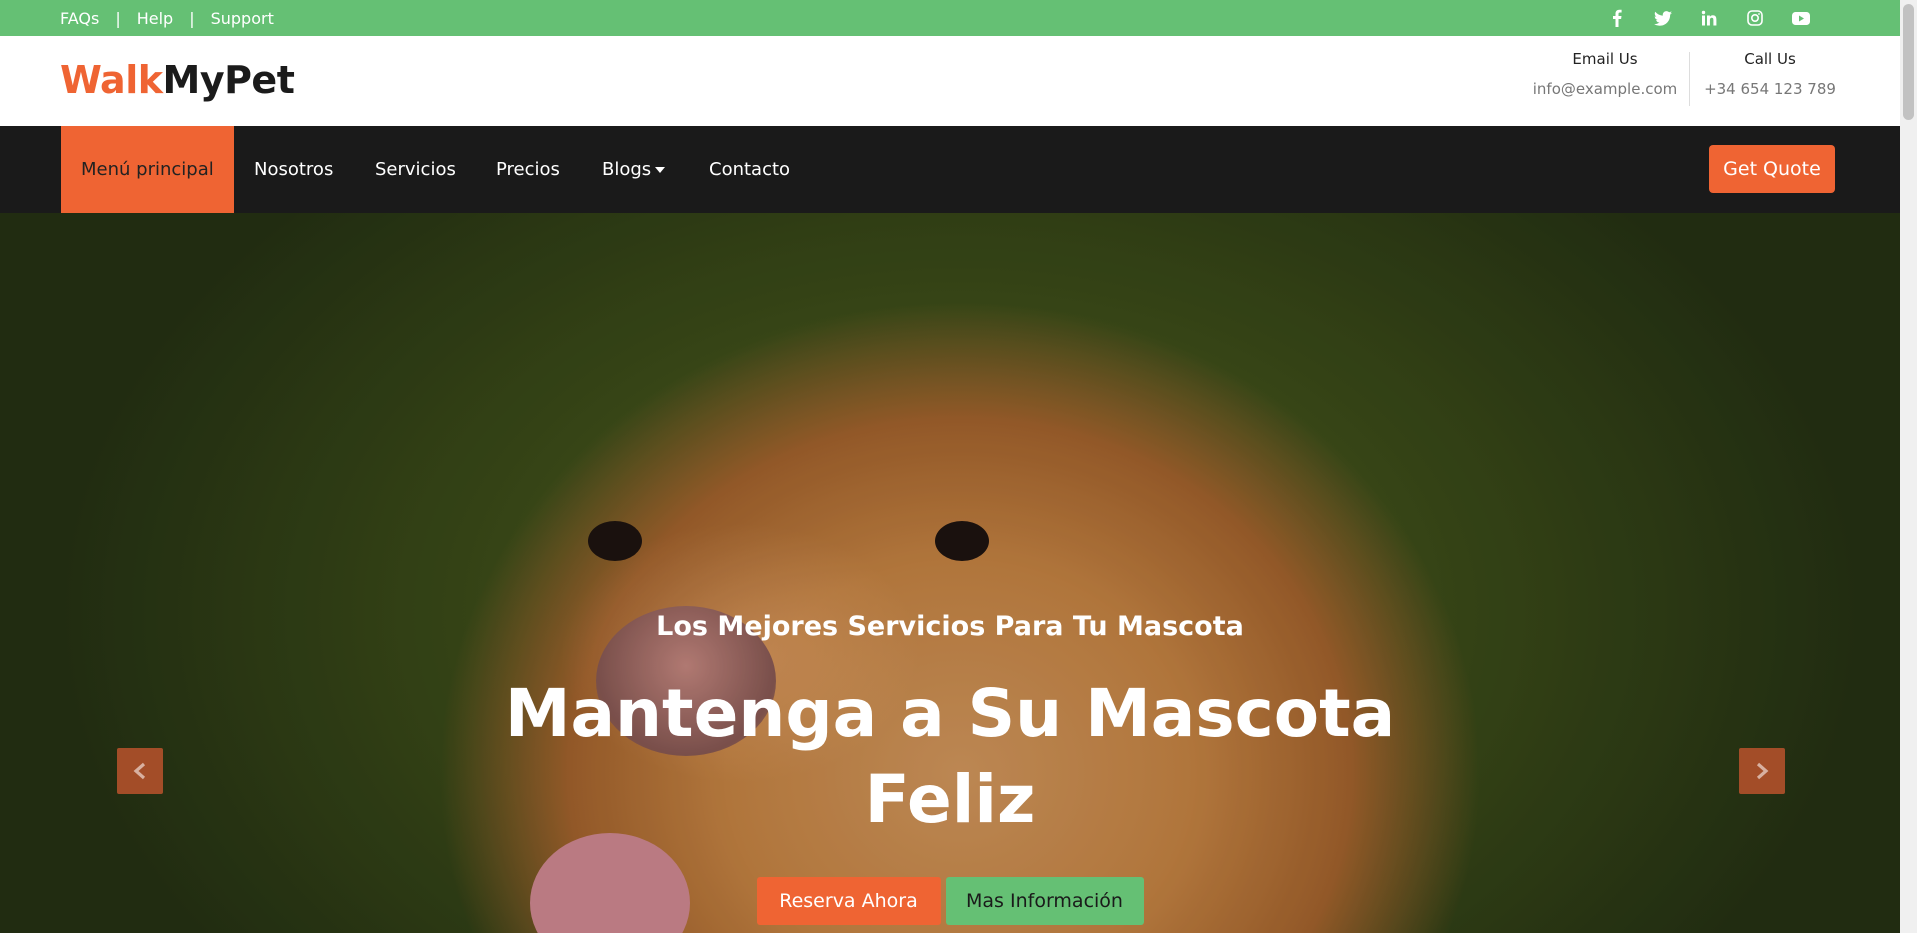 This screenshot has height=933, width=1917. Describe the element at coordinates (627, 169) in the screenshot. I see `nav-item-blogs-label: Blogs` at that location.